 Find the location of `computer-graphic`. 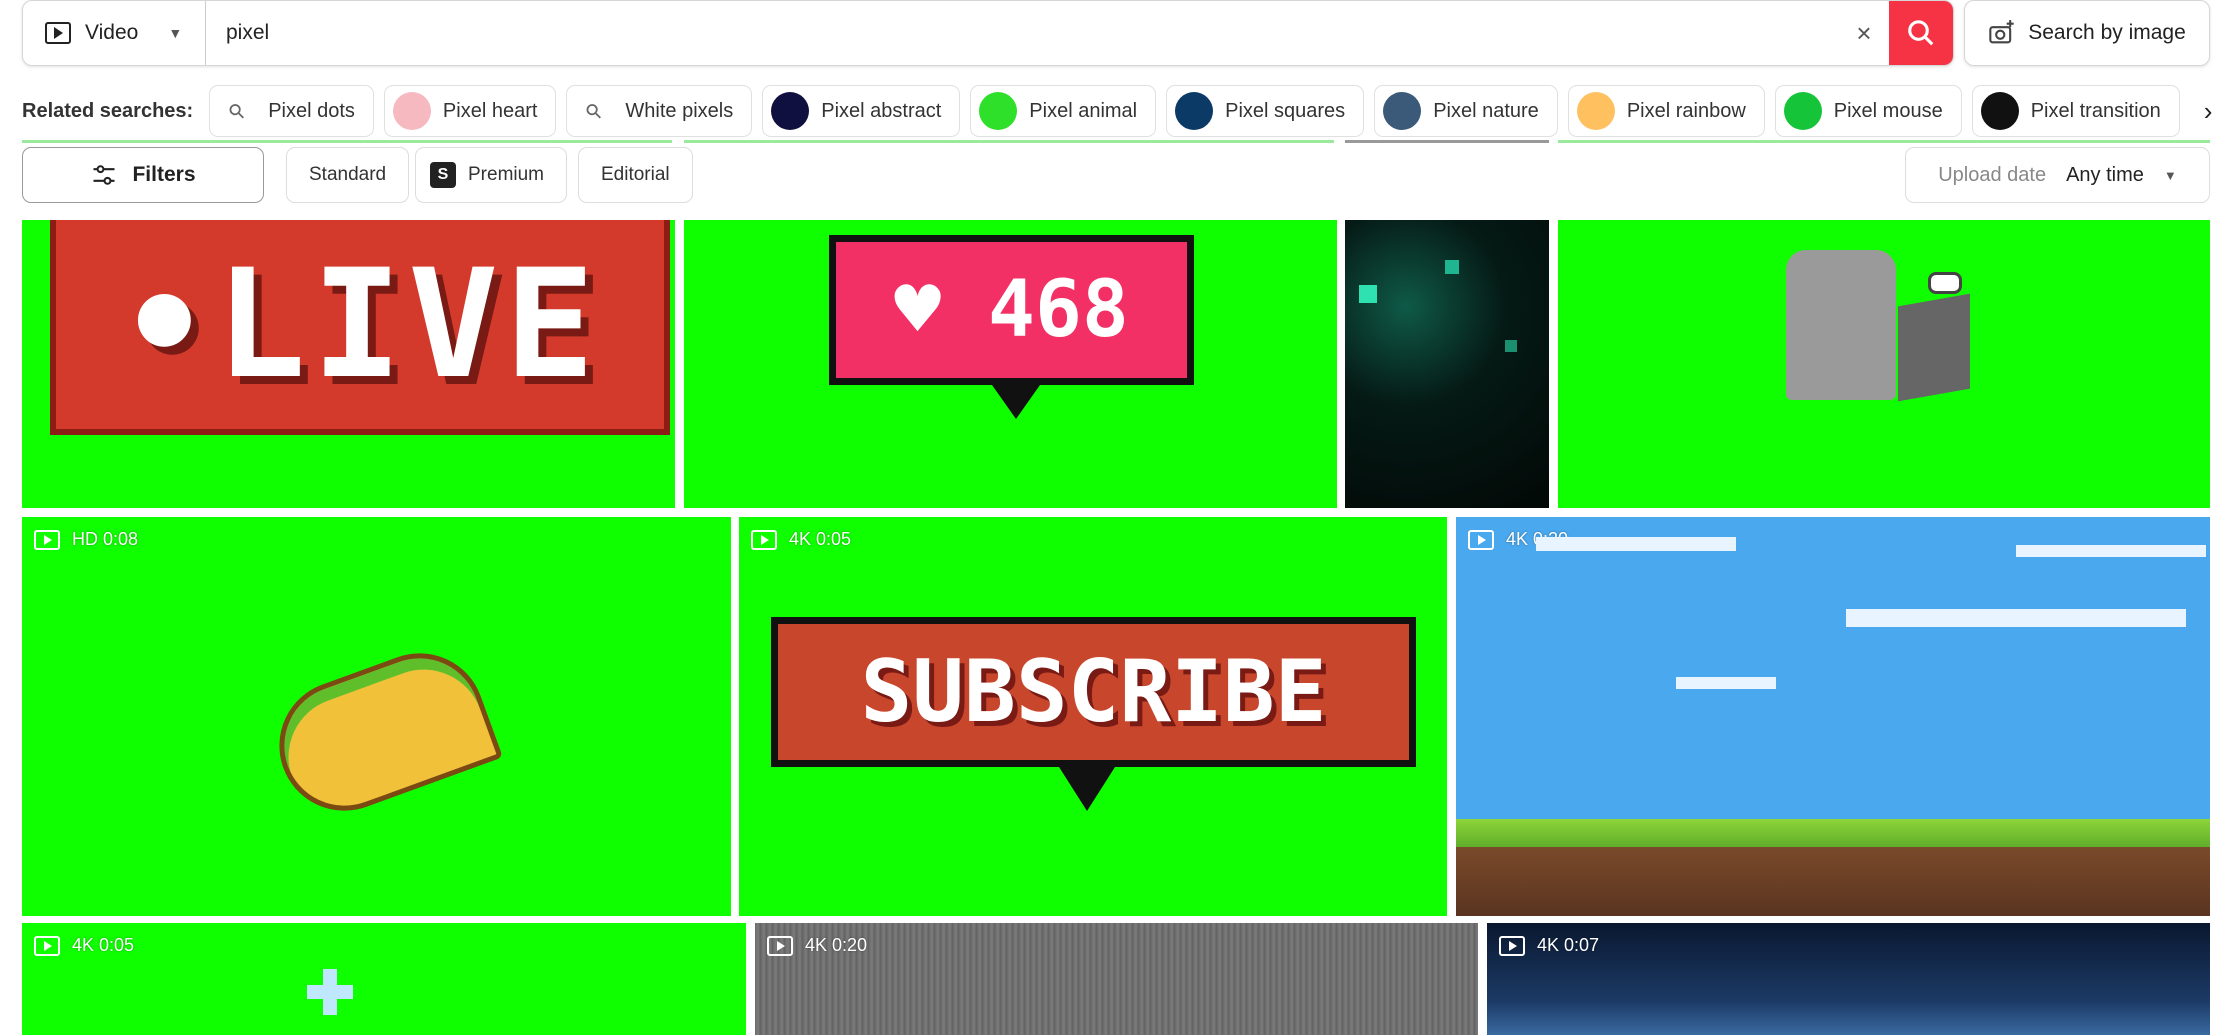

computer-graphic is located at coordinates (1934, 347).